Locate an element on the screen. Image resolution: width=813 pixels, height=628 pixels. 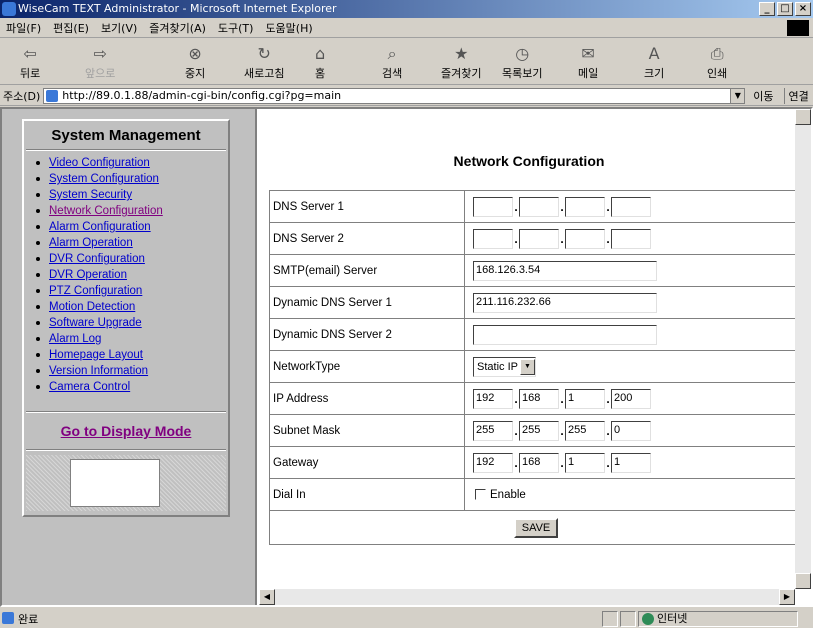
history-button: ◷ 목록보기 is located at coordinates (522, 62).